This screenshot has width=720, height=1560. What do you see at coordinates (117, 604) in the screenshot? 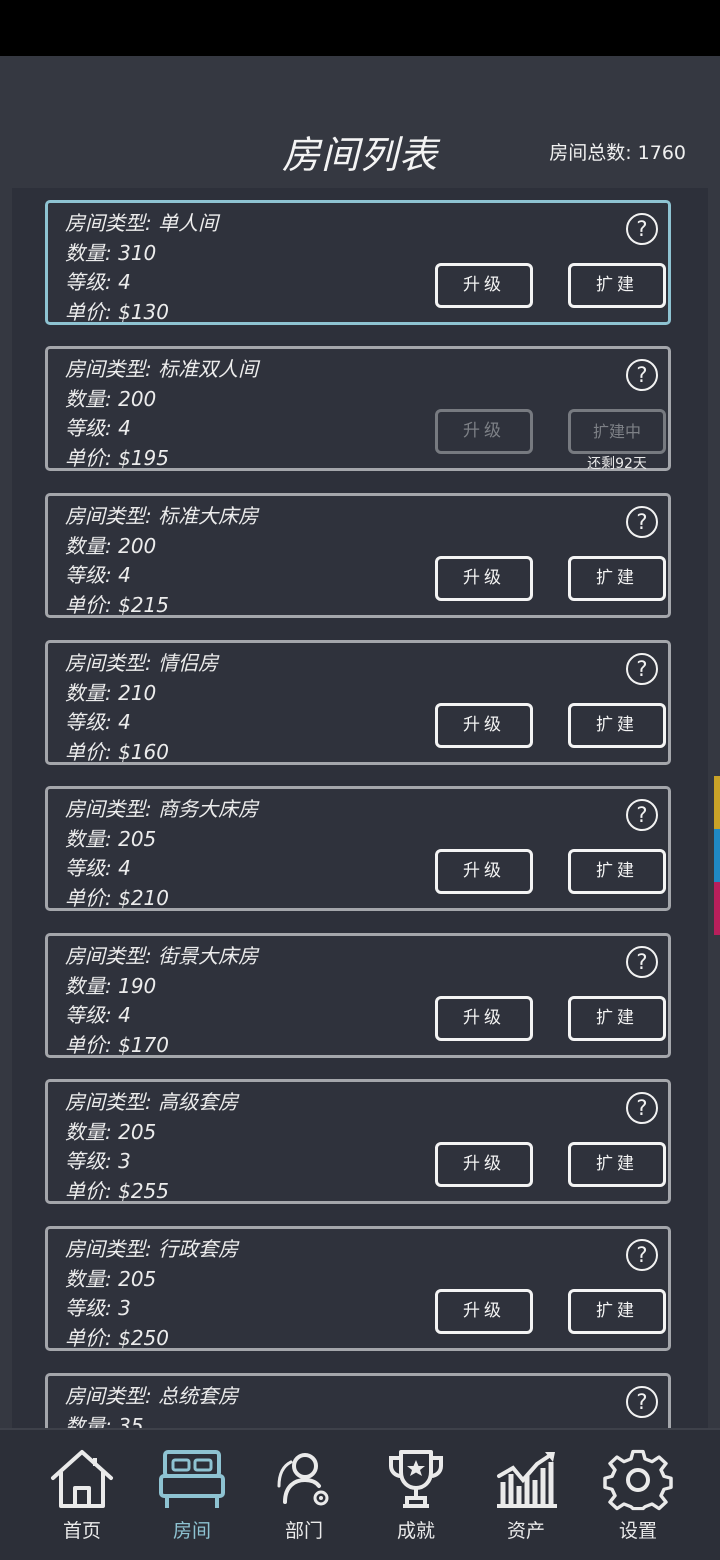
I see `room-price: 单价: $215` at bounding box center [117, 604].